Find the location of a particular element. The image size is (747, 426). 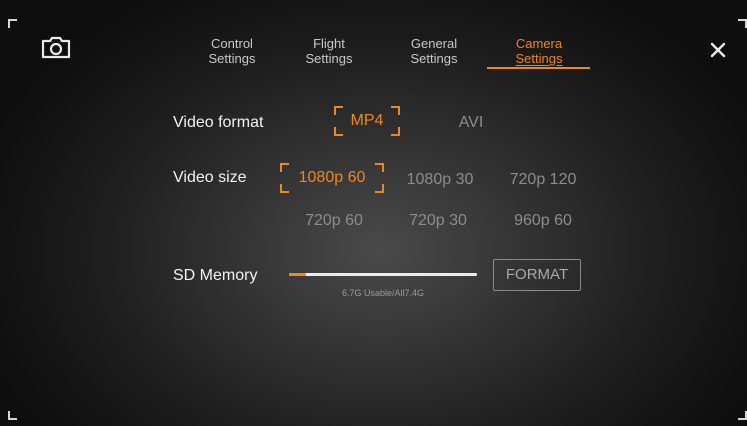

frame-corner-bottom-right is located at coordinates (742, 415).